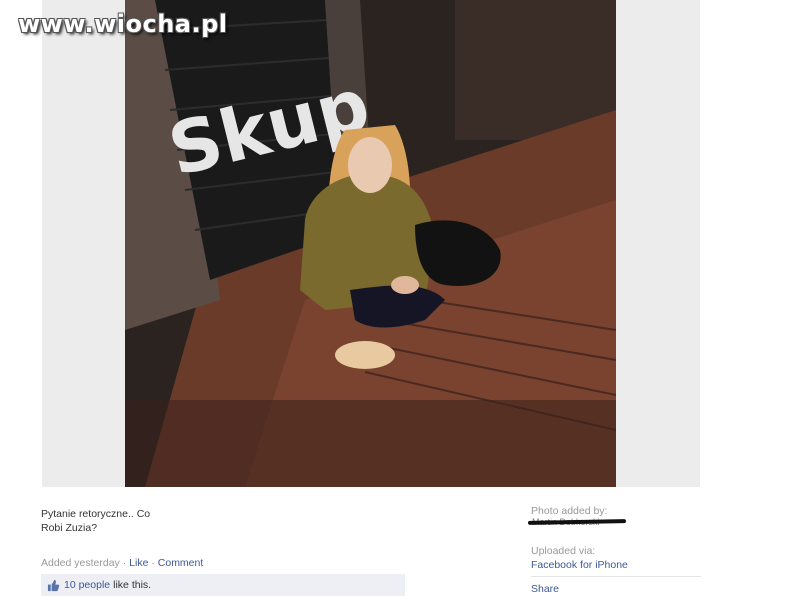 The image size is (787, 598). What do you see at coordinates (123, 24) in the screenshot?
I see `site-watermark: www.wiocha.pl` at bounding box center [123, 24].